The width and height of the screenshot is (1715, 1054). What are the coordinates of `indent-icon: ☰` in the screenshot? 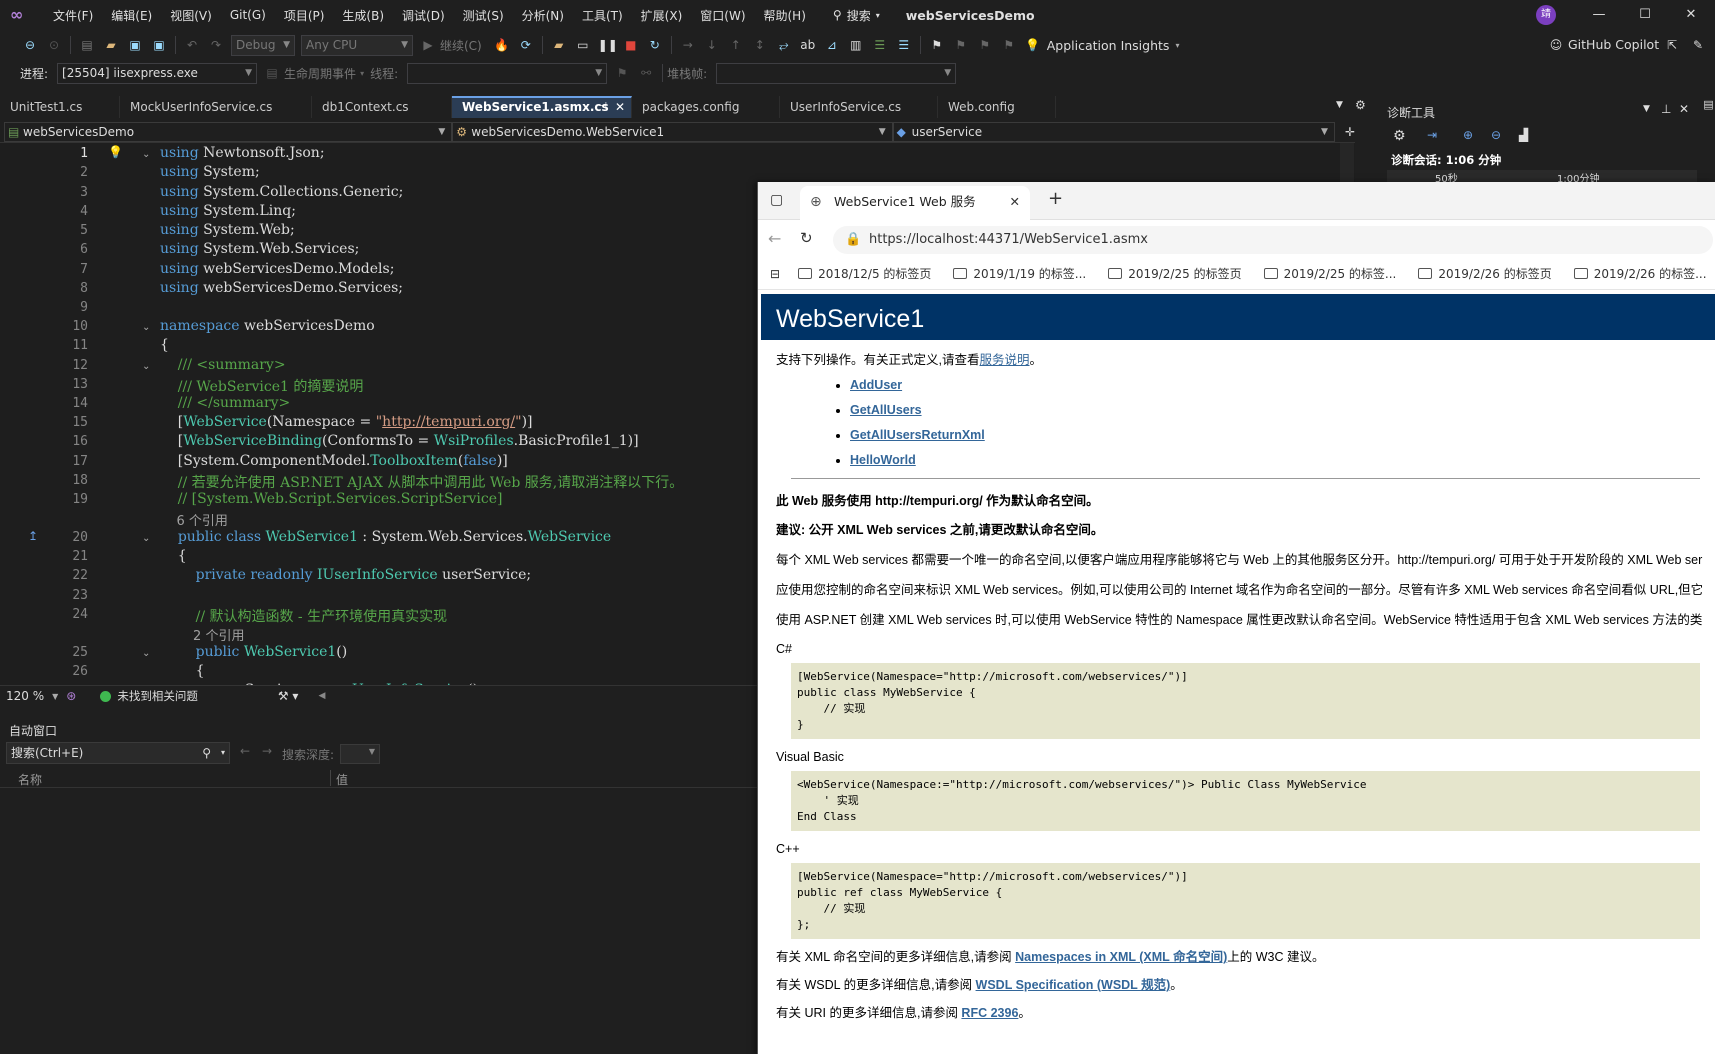 It's located at (880, 45).